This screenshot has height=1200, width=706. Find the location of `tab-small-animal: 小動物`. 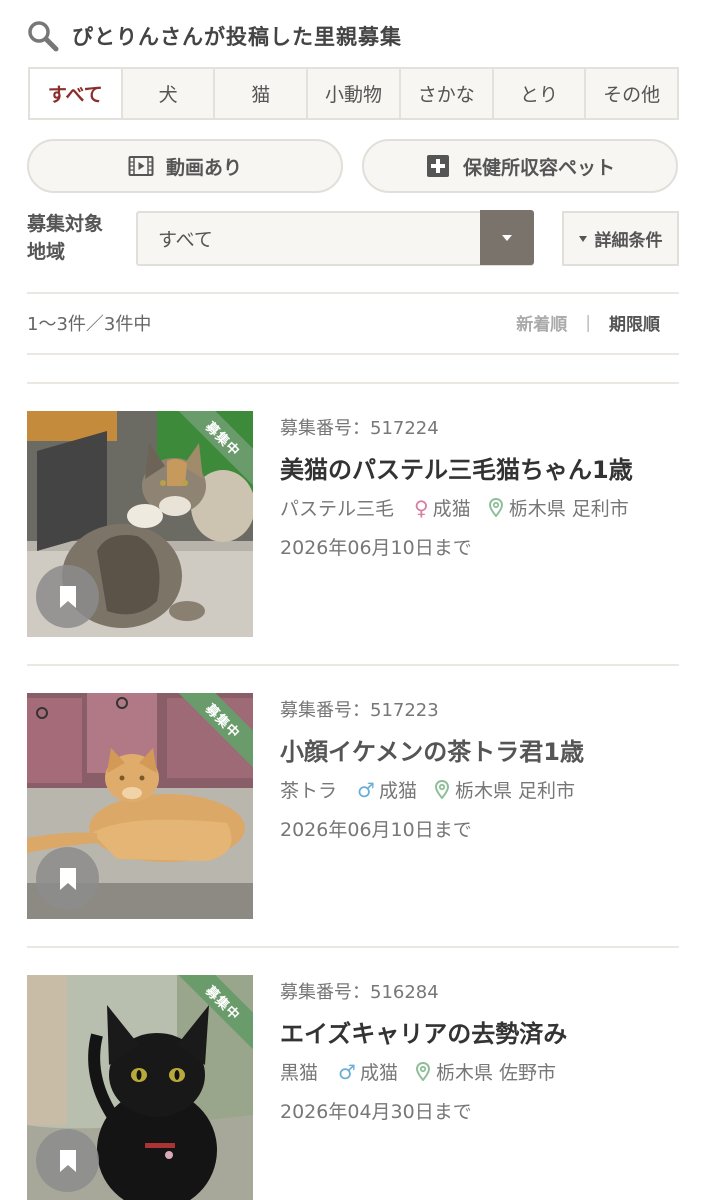

tab-small-animal: 小動物 is located at coordinates (354, 93).